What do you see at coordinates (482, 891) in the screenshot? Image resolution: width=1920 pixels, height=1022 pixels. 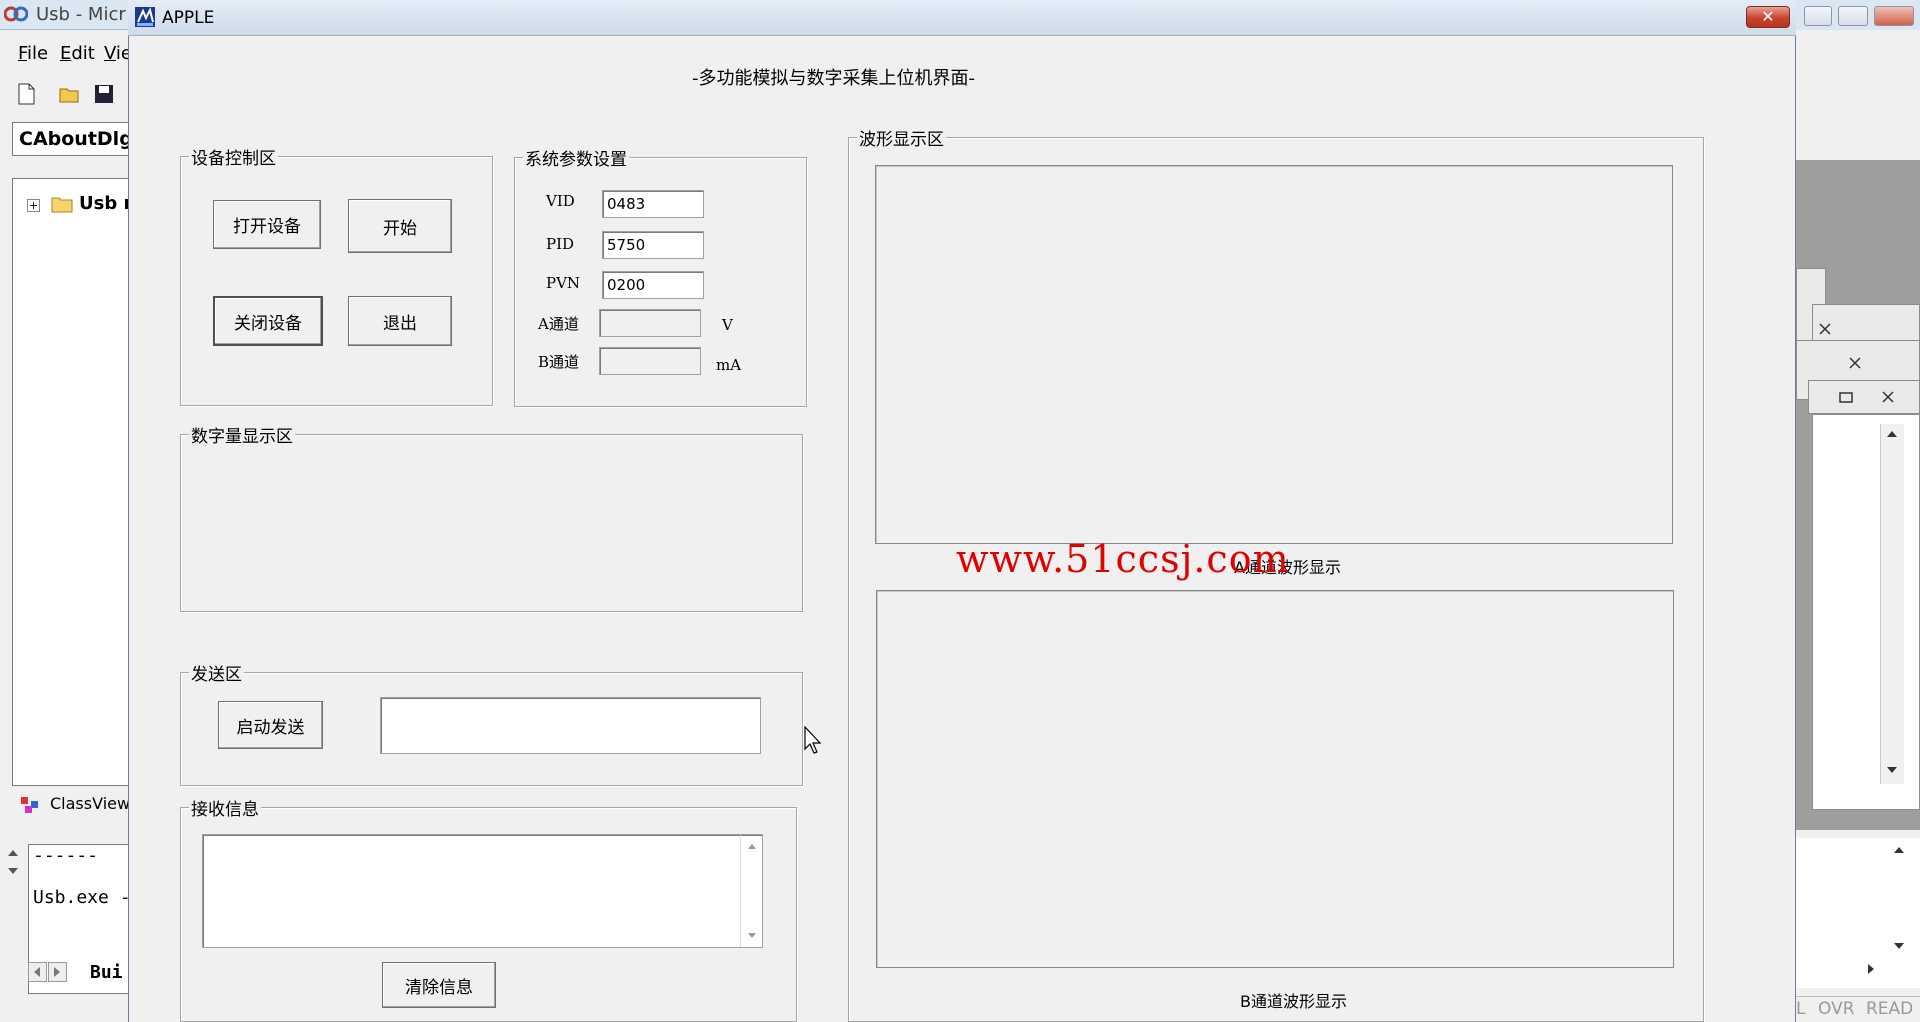 I see `receive-text-area` at bounding box center [482, 891].